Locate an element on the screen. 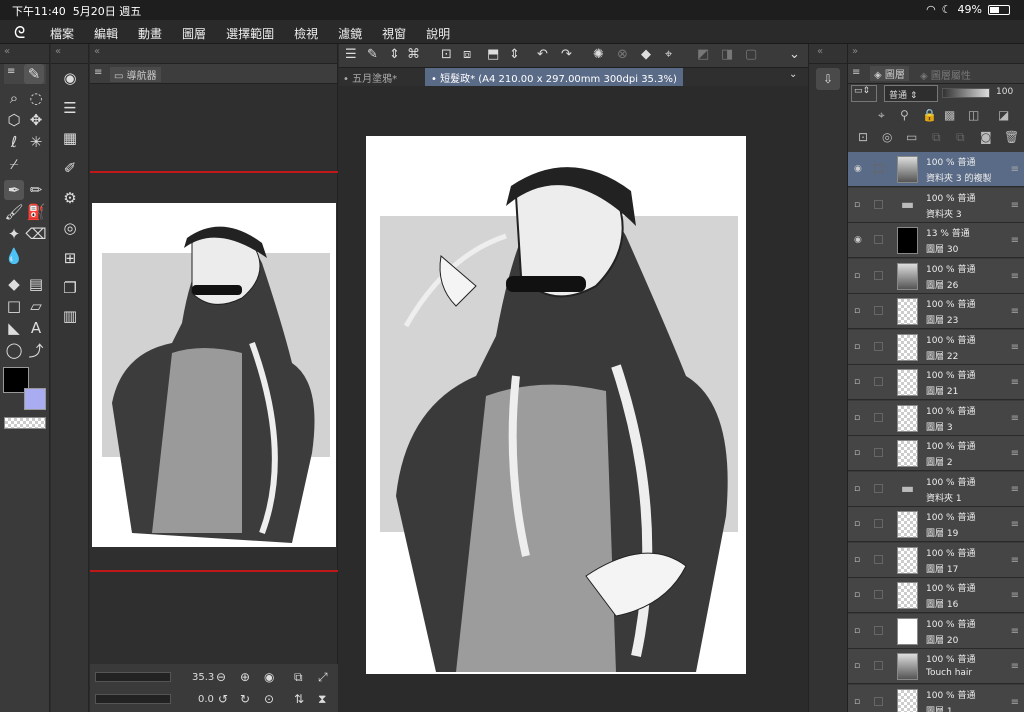  tab-layer-property: ◈ 圖層屬性 is located at coordinates (945, 74).